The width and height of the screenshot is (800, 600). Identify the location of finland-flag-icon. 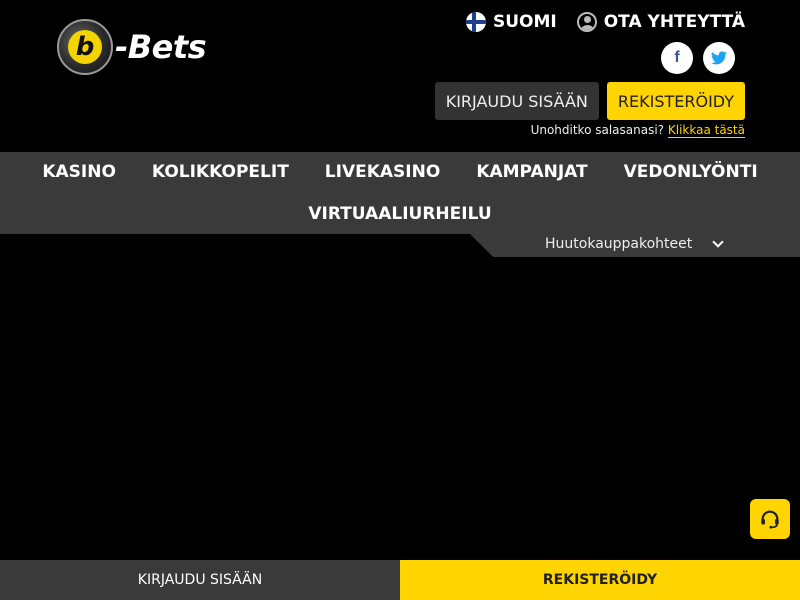
(475, 22).